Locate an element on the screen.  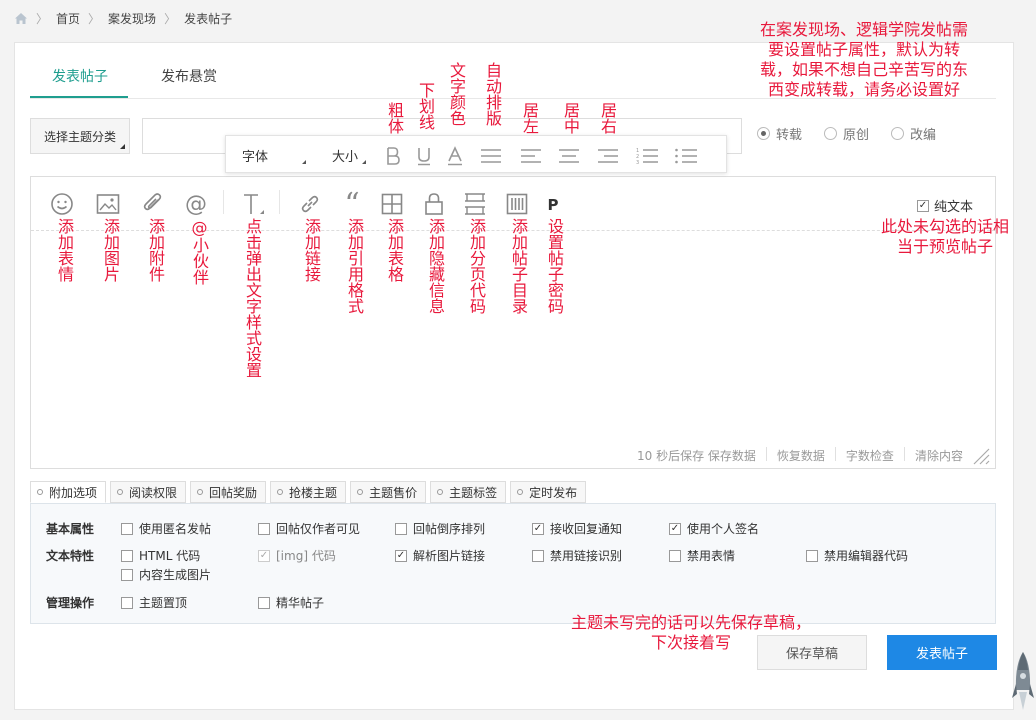
option-label: 内容生成图片 is located at coordinates (175, 575).